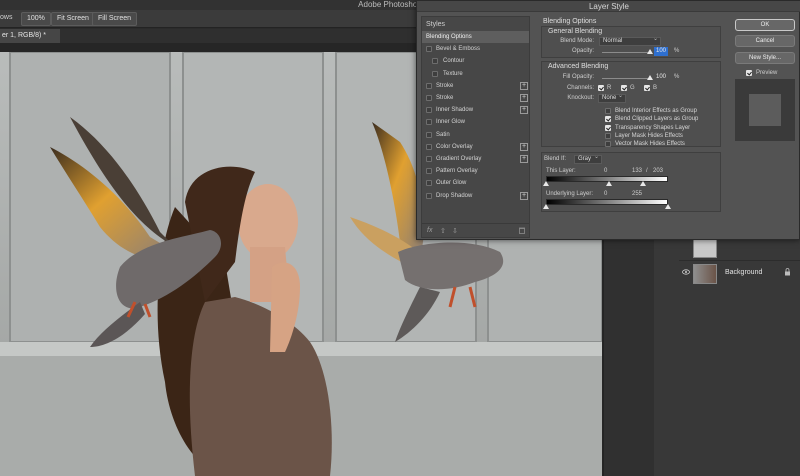 The width and height of the screenshot is (800, 476). What do you see at coordinates (749, 73) in the screenshot?
I see `preview-checkbox` at bounding box center [749, 73].